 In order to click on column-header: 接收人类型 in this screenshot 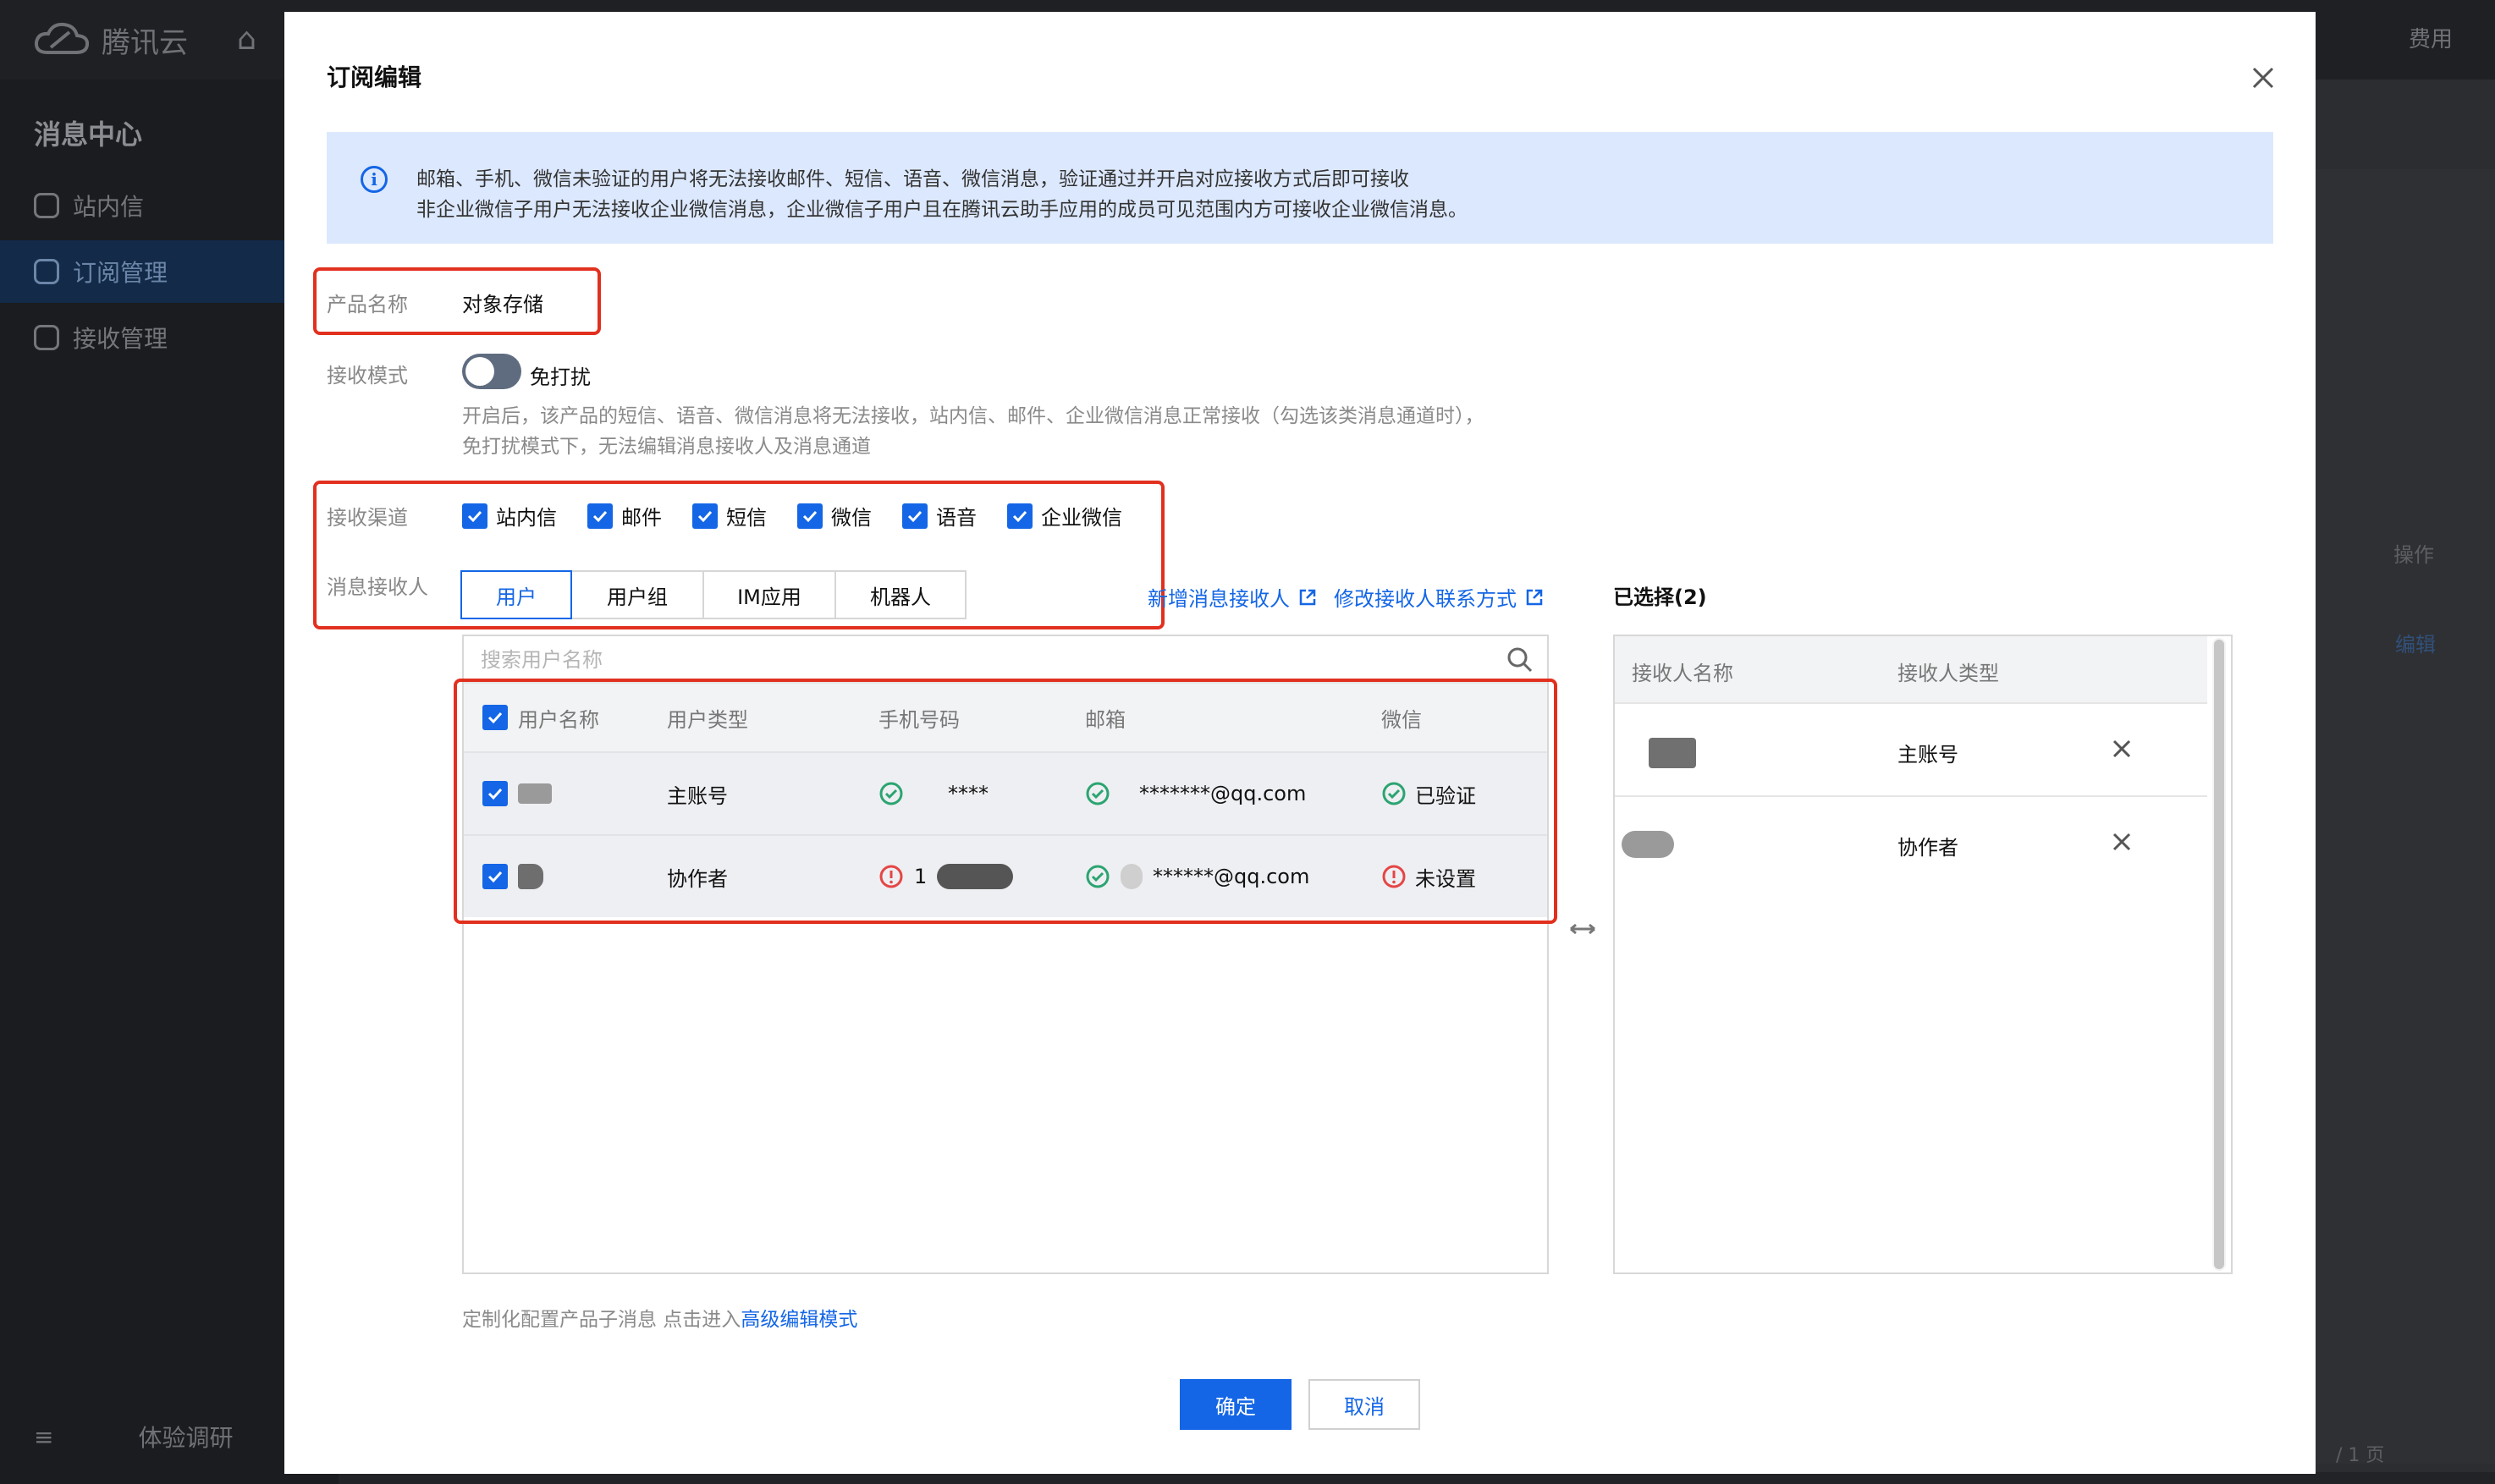, I will do `click(1948, 673)`.